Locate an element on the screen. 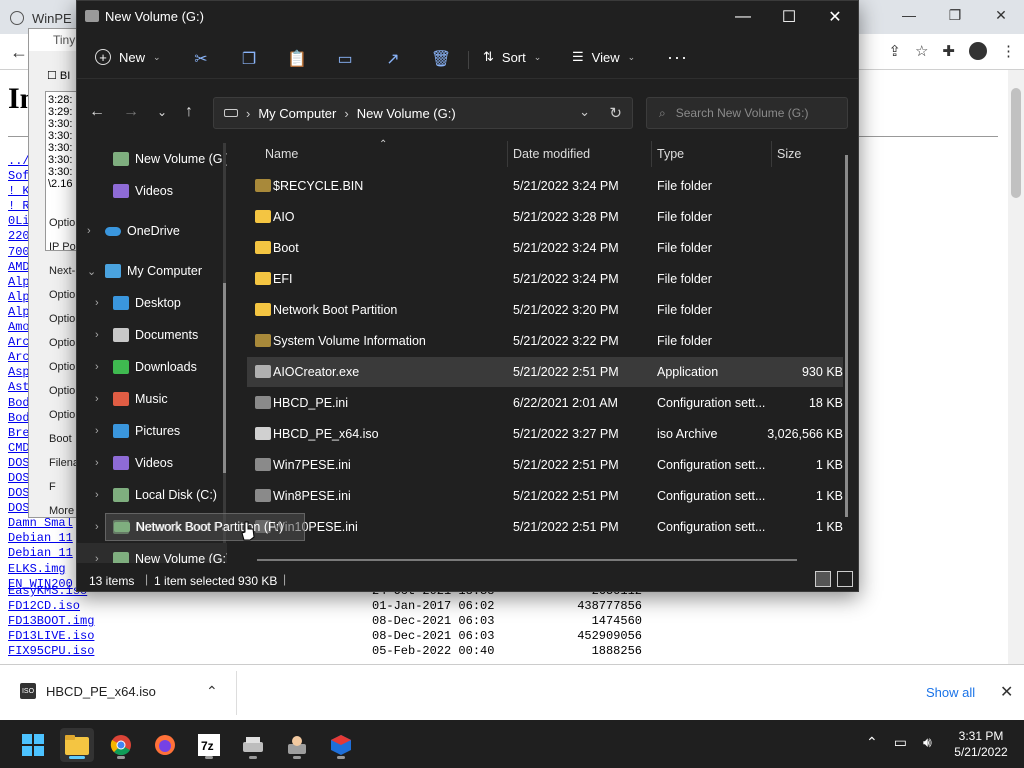 The height and width of the screenshot is (768, 1024). tinypxe-icon is located at coordinates (341, 745).